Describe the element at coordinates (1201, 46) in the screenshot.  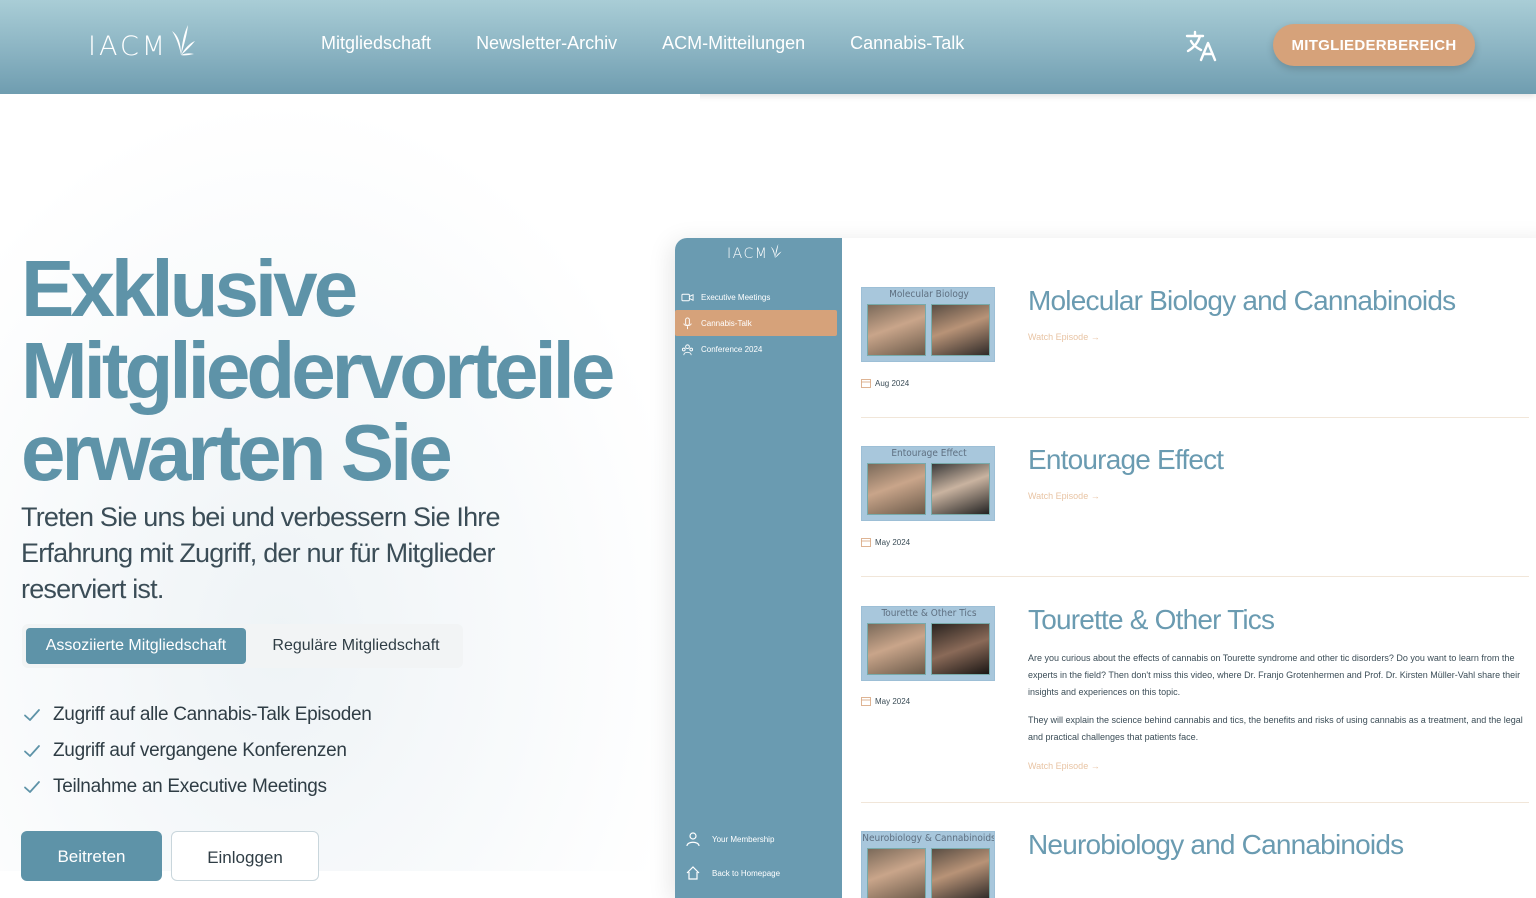
I see `translate-icon` at that location.